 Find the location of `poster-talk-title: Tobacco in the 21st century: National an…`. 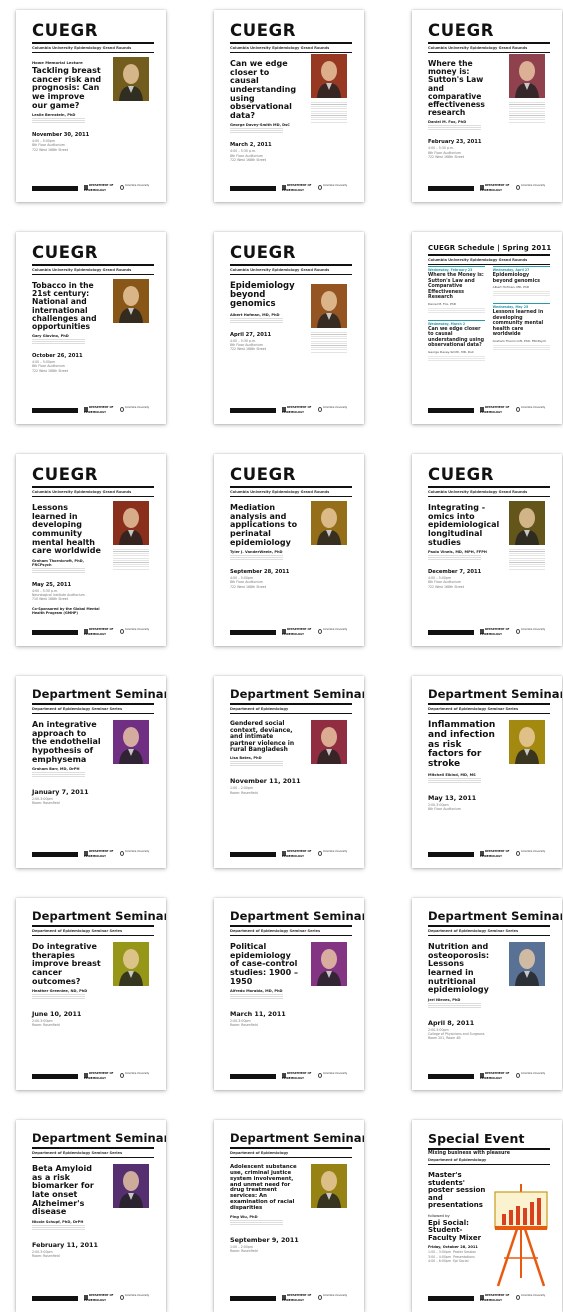

poster-talk-title: Tobacco in the 21st century: National an… is located at coordinates (64, 306).